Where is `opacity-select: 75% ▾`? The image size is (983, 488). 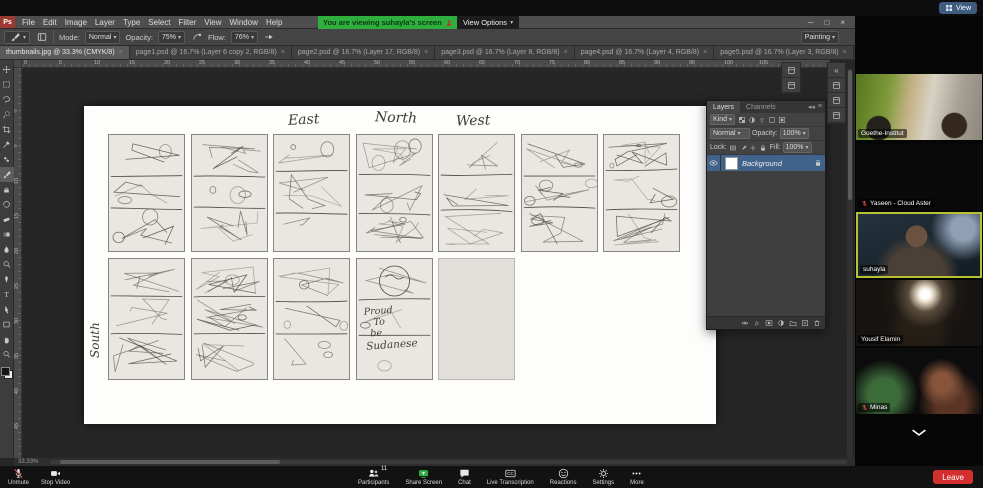
opacity-select: 75% ▾ is located at coordinates (171, 37).